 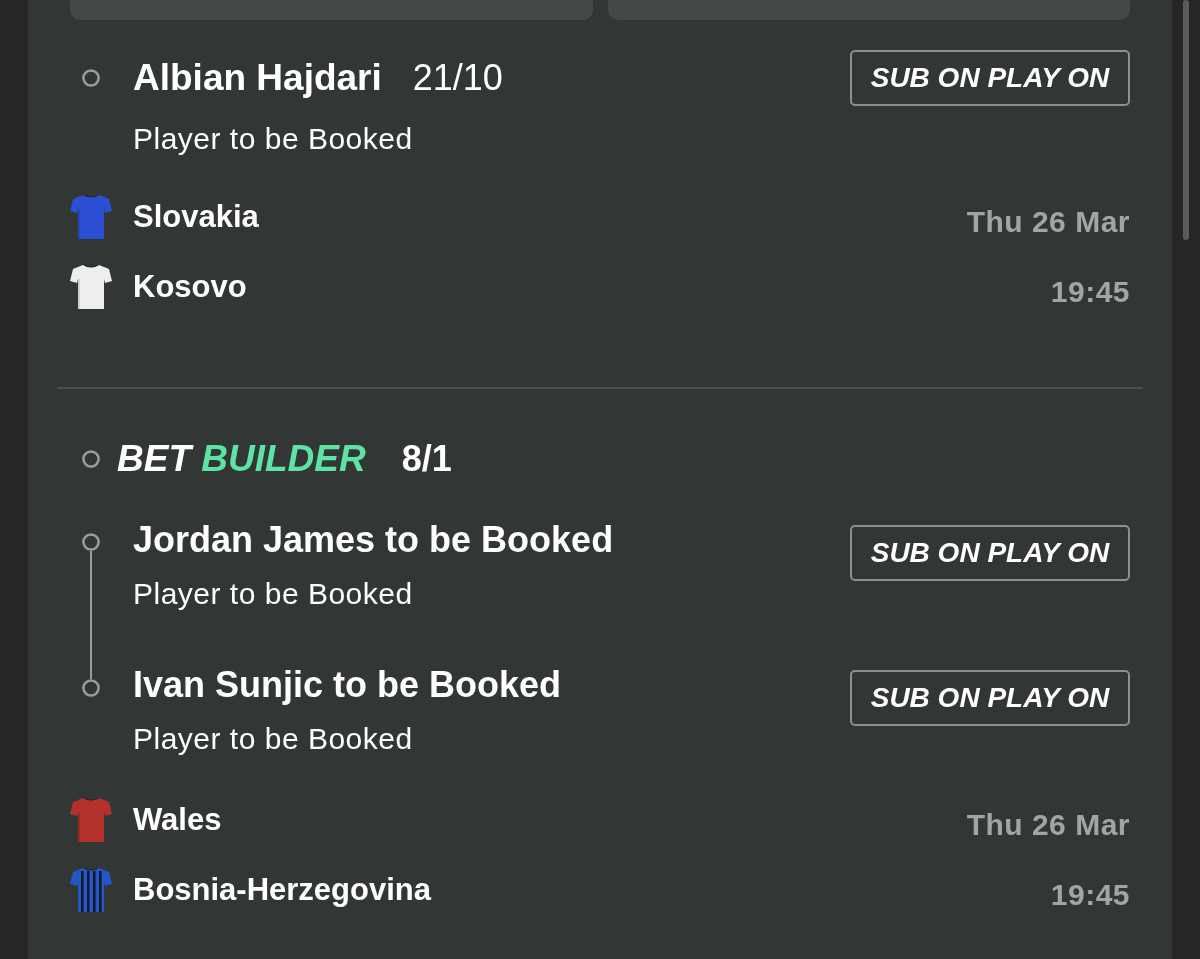 What do you see at coordinates (190, 287) in the screenshot?
I see `team-name: Kosovo` at bounding box center [190, 287].